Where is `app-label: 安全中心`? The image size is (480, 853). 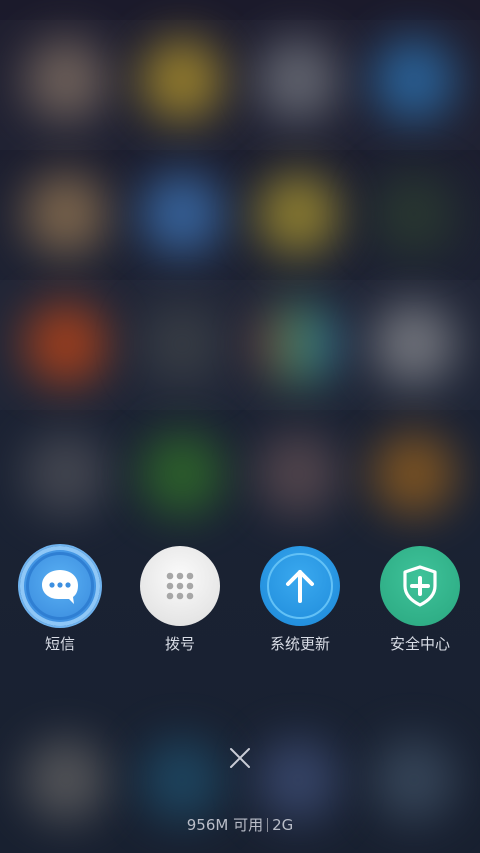 app-label: 安全中心 is located at coordinates (419, 644).